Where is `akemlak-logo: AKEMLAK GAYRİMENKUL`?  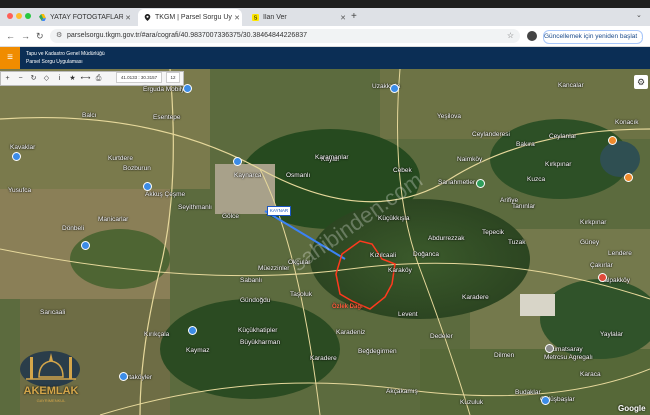
akemlak-logo: AKEMLAK GAYRİMENKUL is located at coordinates (51, 379).